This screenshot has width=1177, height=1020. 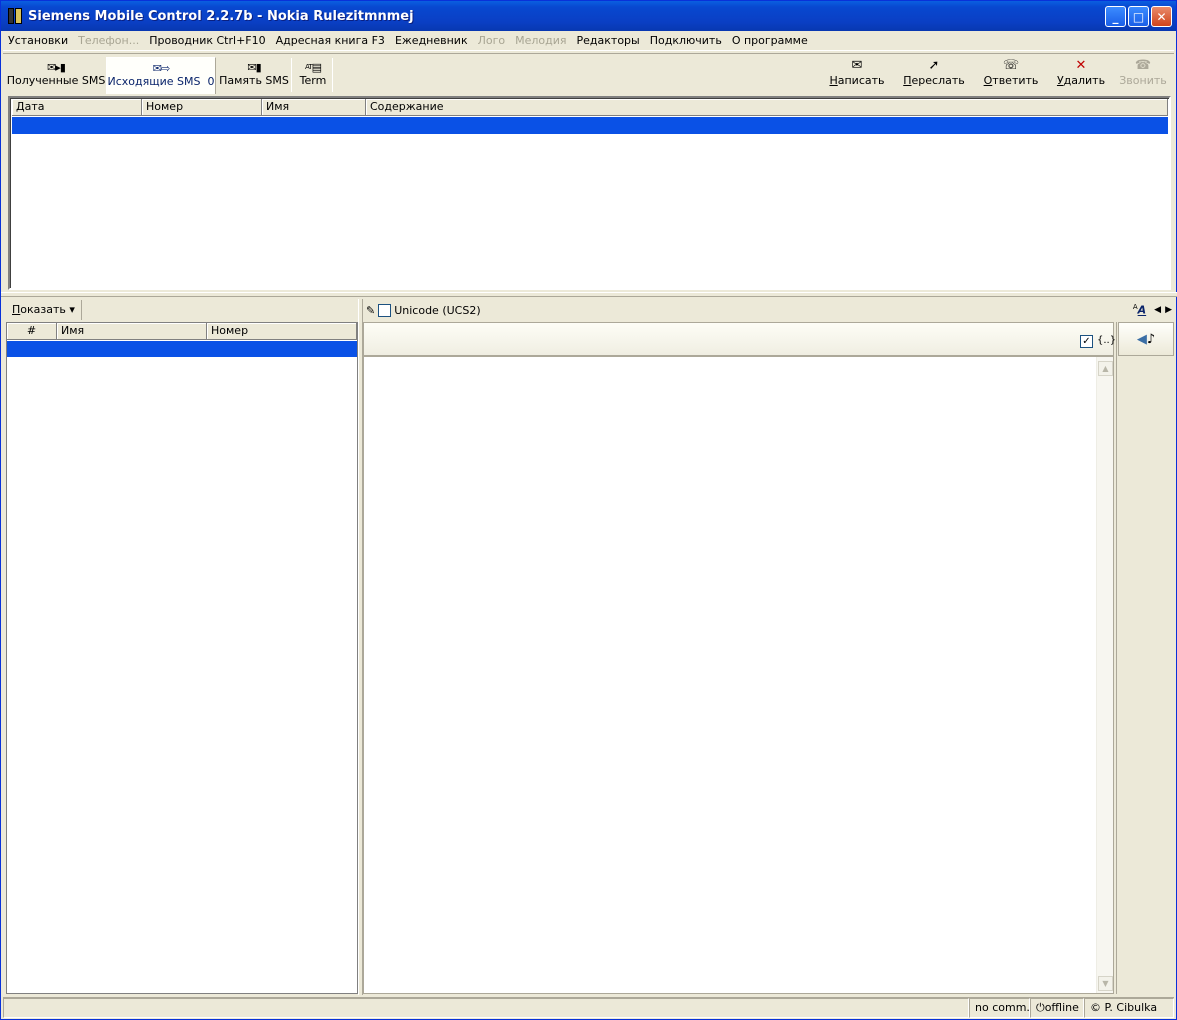 I want to click on write-button: ✉ Написать, so click(x=857, y=76).